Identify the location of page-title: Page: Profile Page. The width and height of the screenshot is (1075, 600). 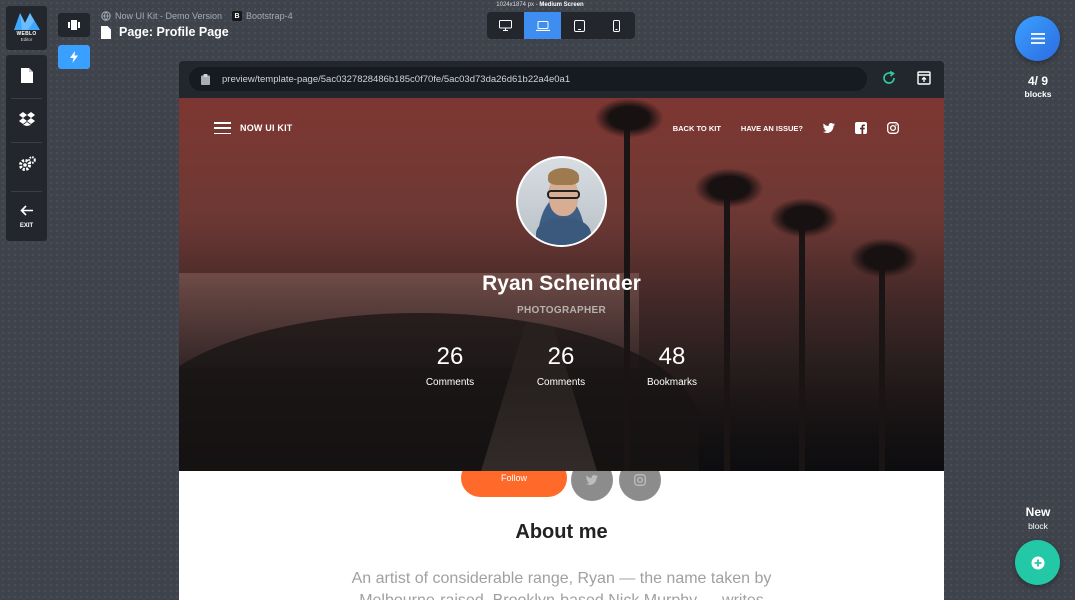
(165, 32).